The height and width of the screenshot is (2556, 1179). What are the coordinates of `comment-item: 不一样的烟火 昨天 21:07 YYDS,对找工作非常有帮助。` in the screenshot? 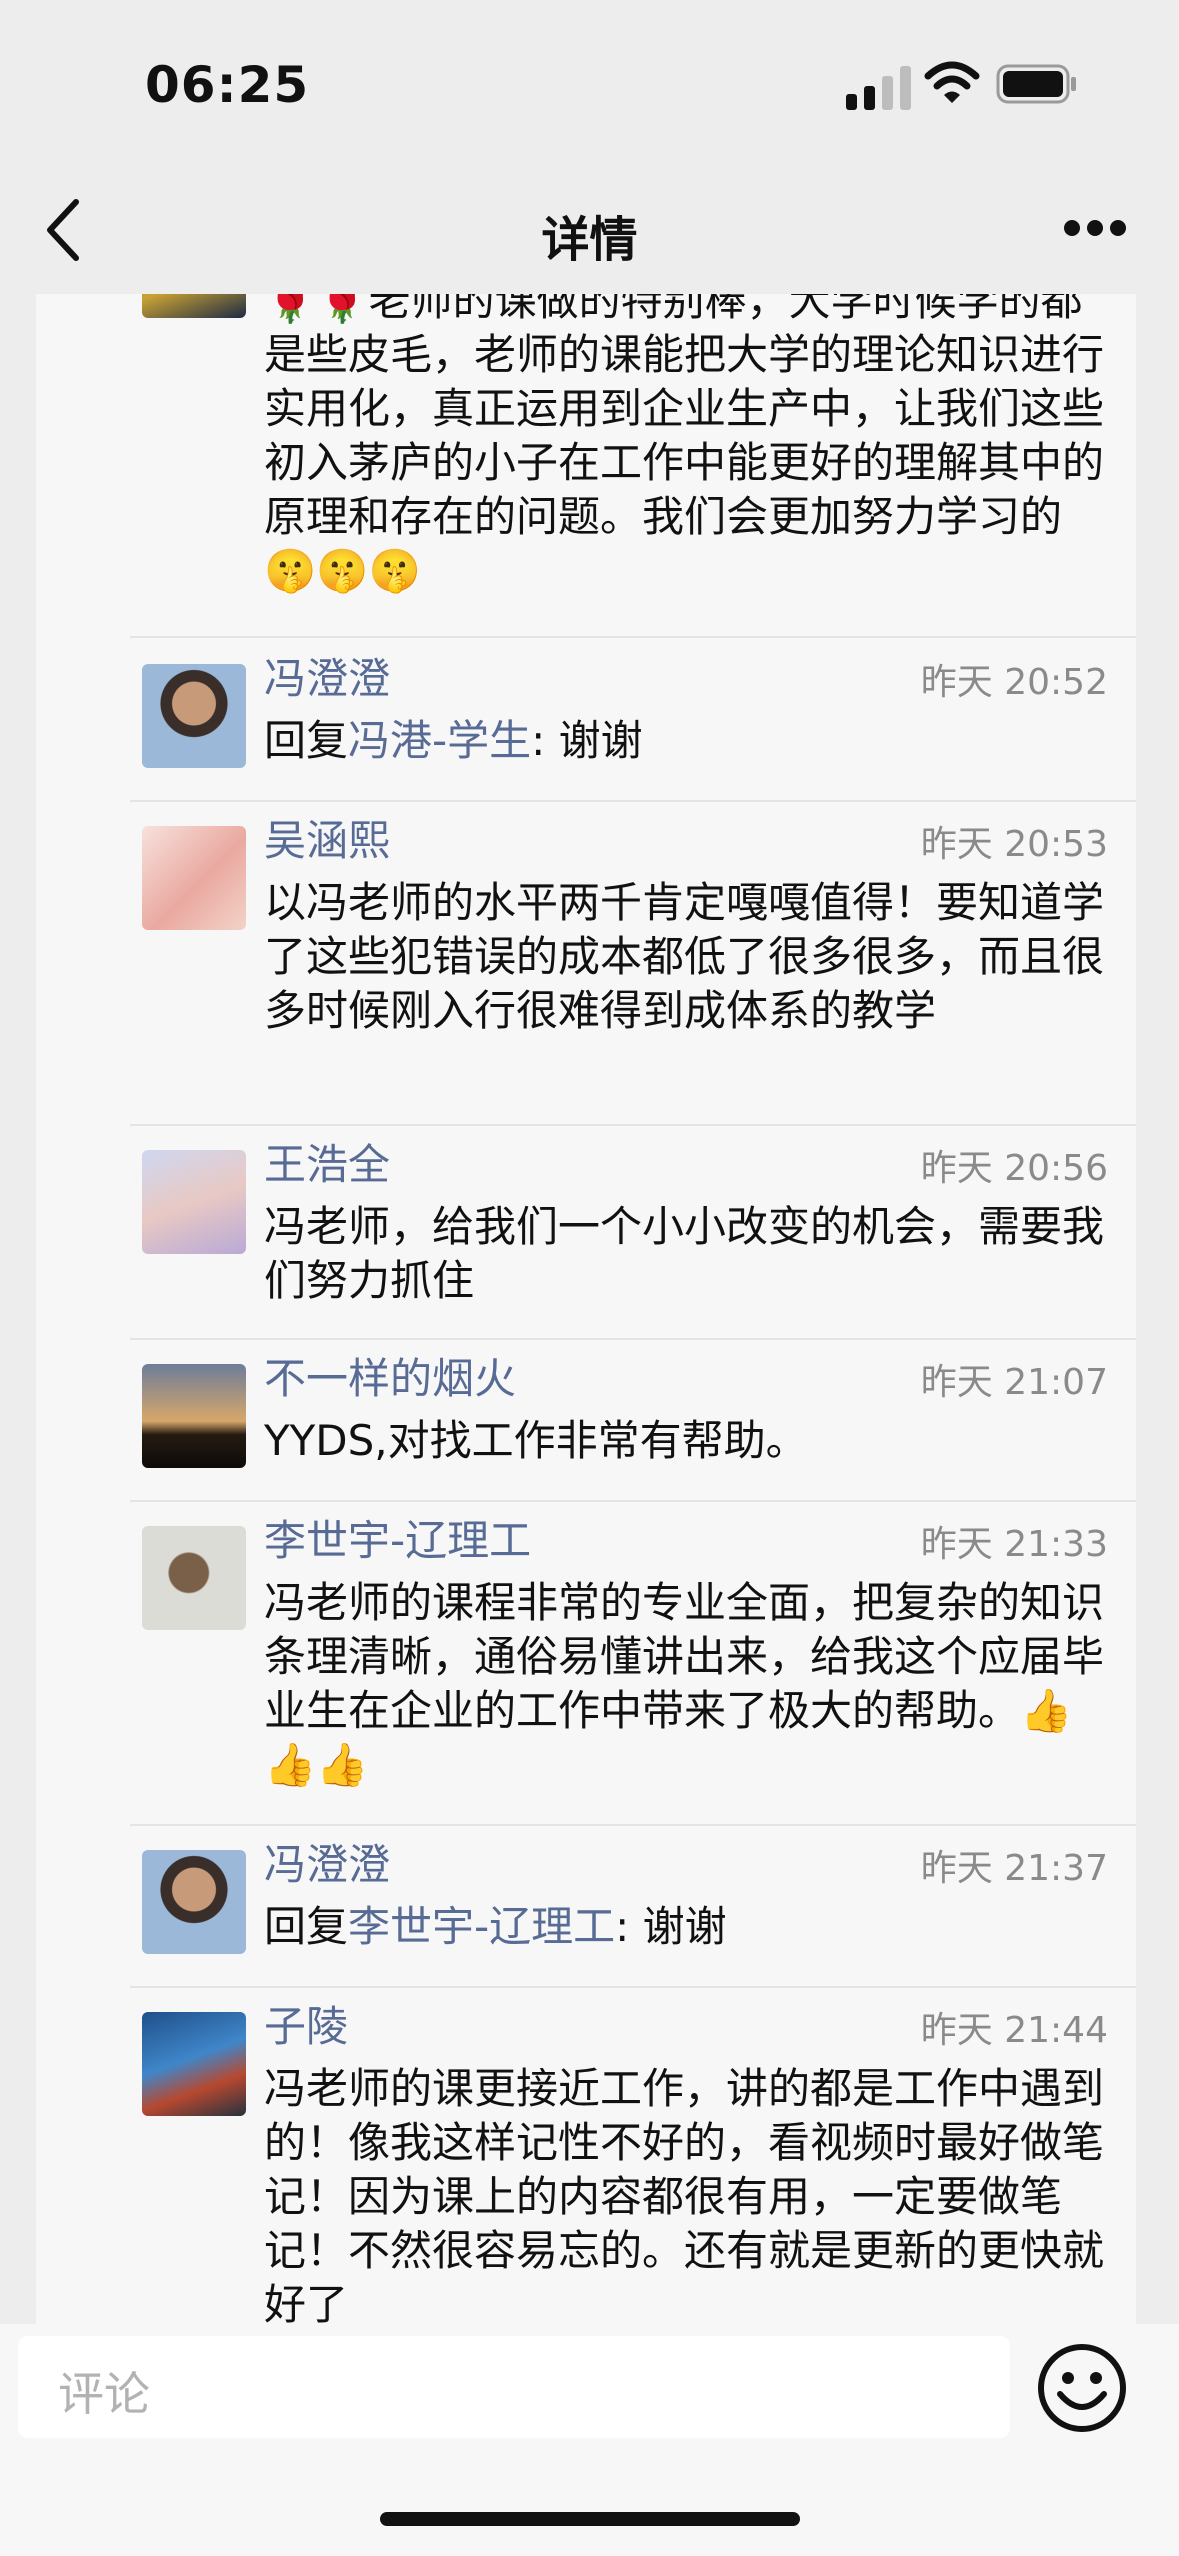 It's located at (625, 1417).